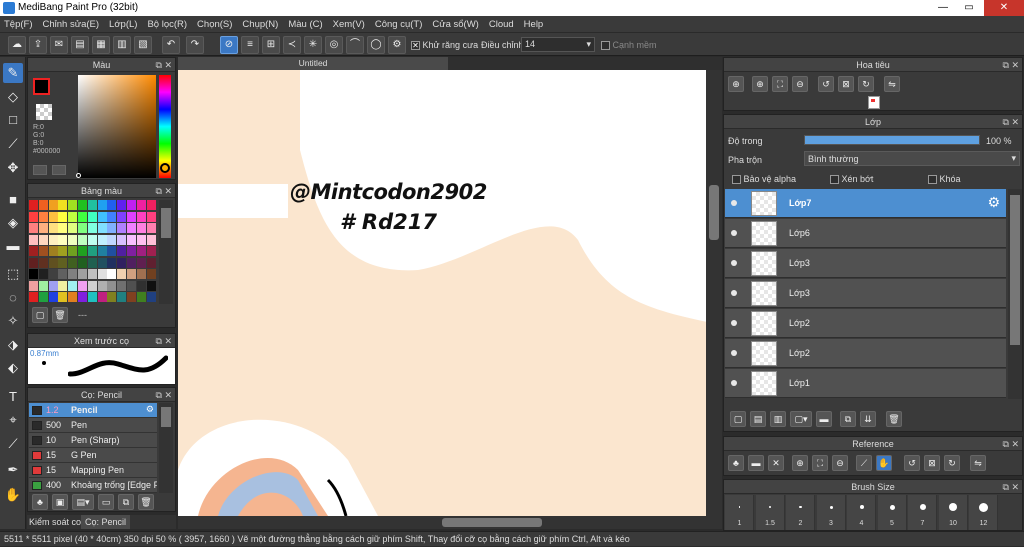 The image size is (1024, 547). Describe the element at coordinates (313, 63) in the screenshot. I see `document-tab: Untitled` at that location.